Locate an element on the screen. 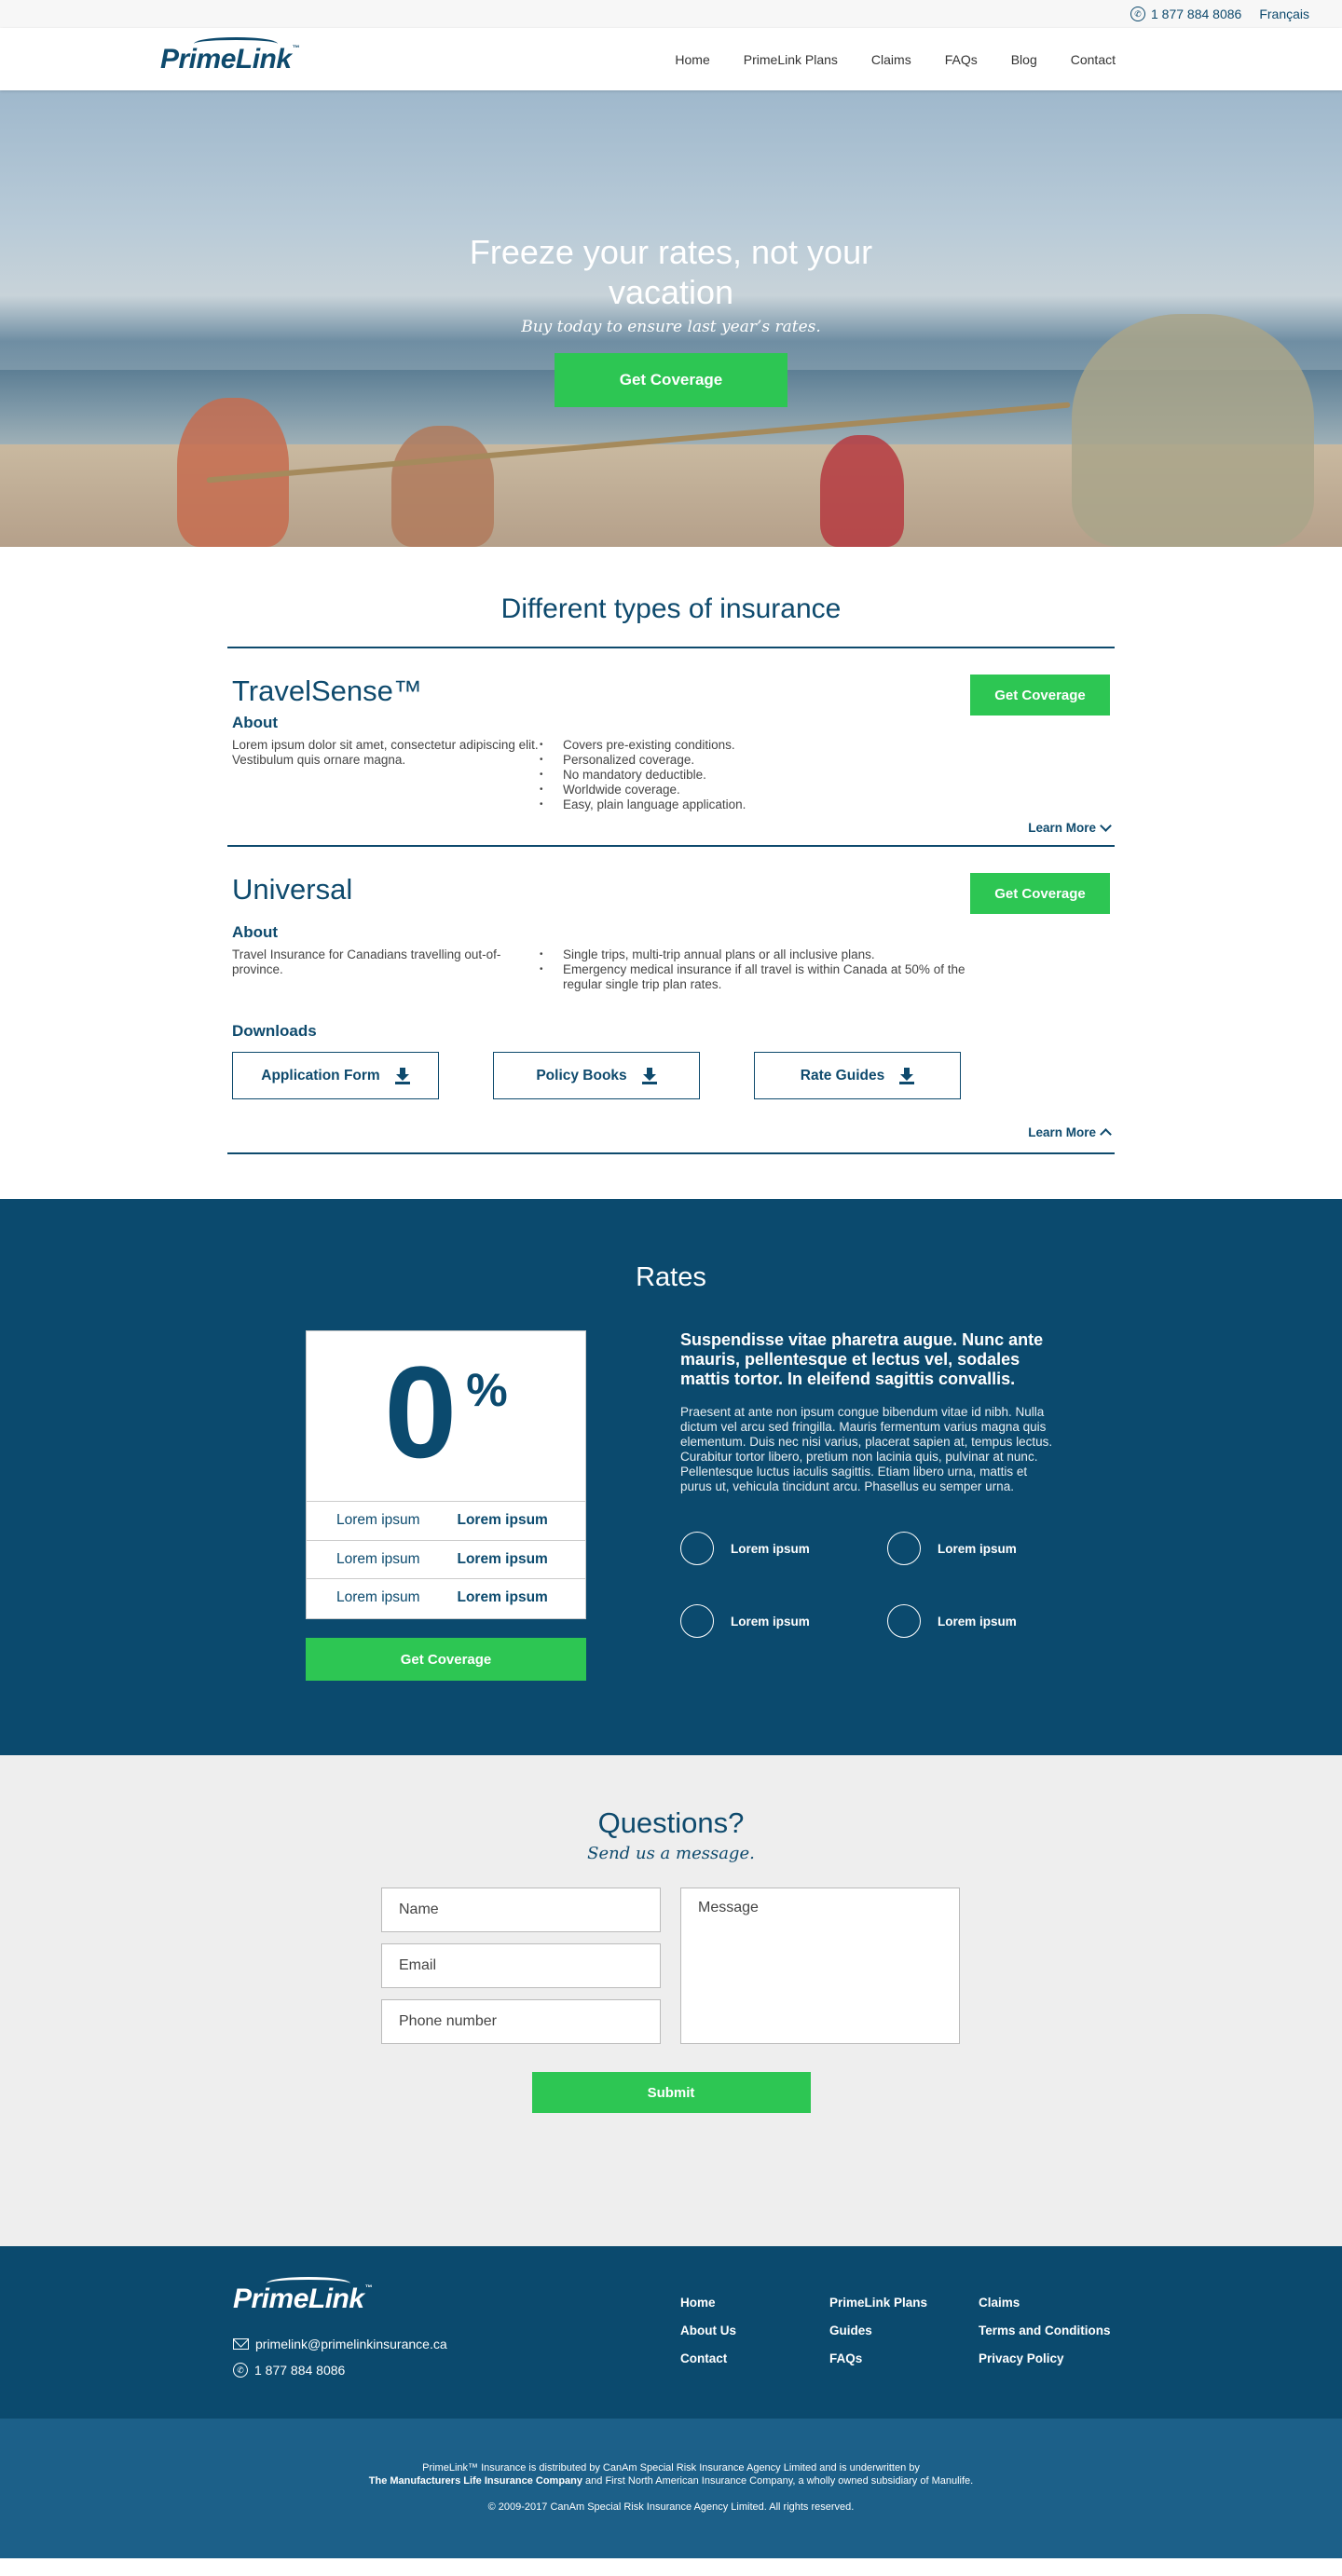  footer-link-guides: Guides is located at coordinates (904, 2330).